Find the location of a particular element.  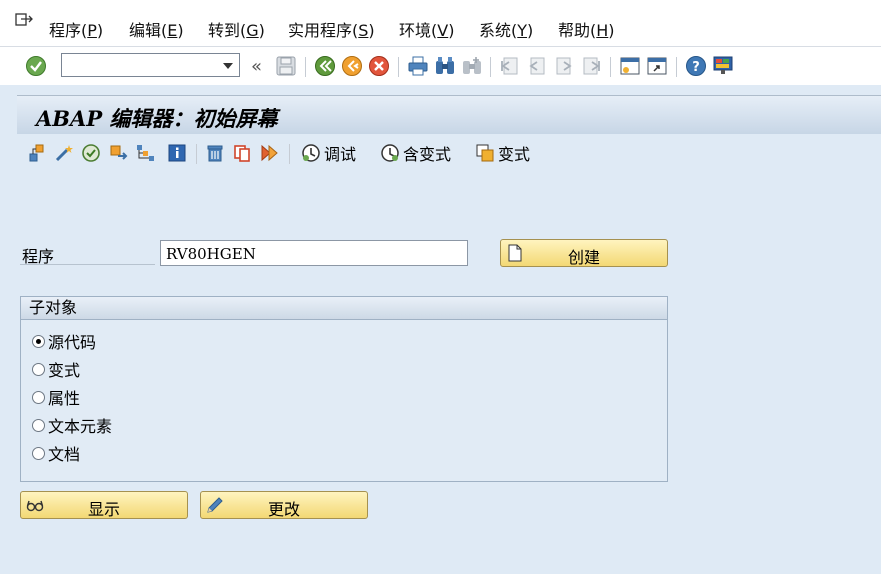

program-field is located at coordinates (314, 253).